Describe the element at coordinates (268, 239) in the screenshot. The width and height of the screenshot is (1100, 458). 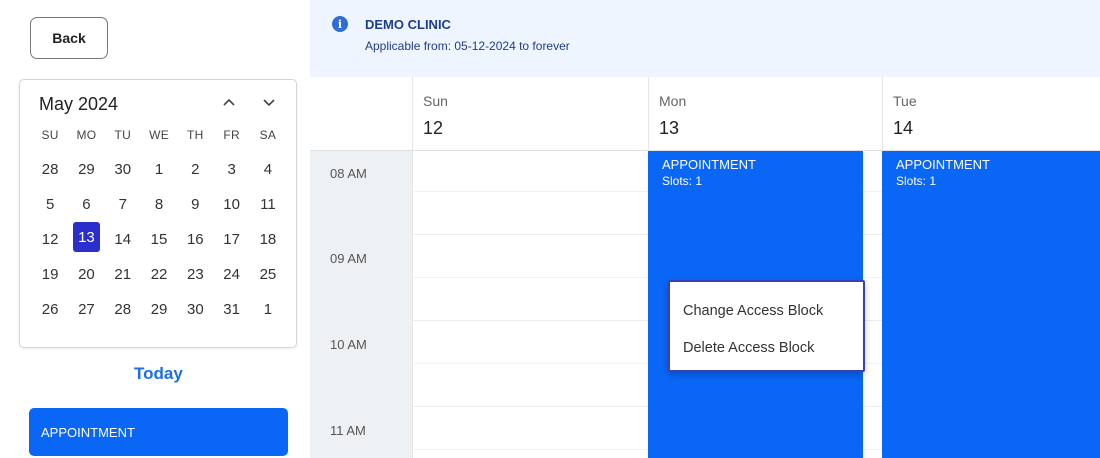
I see `calendar-day: 18` at that location.